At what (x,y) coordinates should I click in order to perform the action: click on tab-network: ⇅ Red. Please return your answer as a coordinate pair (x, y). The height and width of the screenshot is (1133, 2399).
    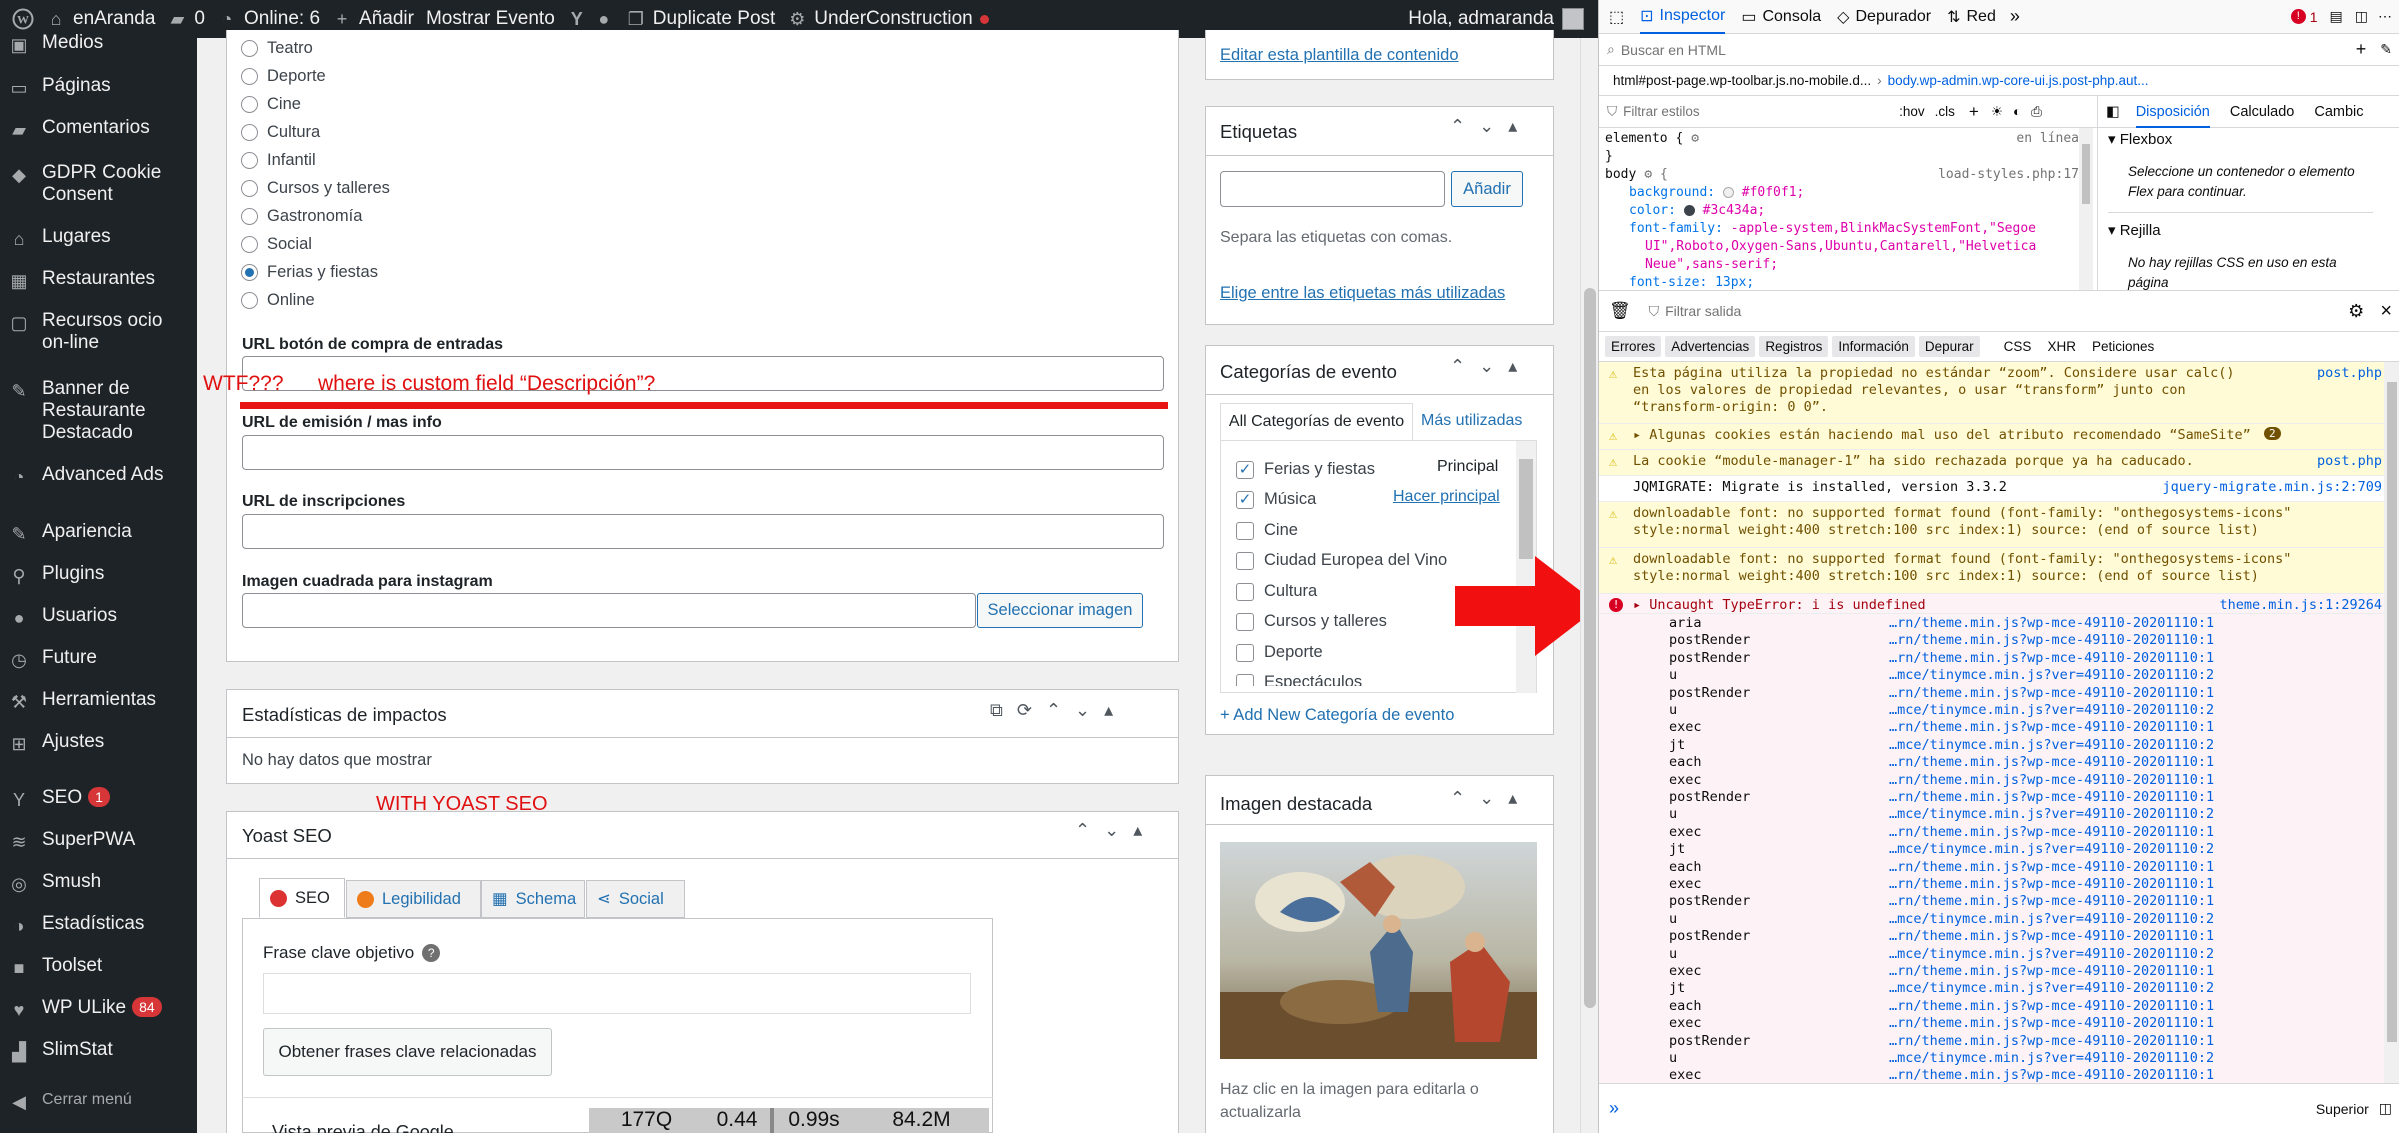
    Looking at the image, I should click on (1971, 17).